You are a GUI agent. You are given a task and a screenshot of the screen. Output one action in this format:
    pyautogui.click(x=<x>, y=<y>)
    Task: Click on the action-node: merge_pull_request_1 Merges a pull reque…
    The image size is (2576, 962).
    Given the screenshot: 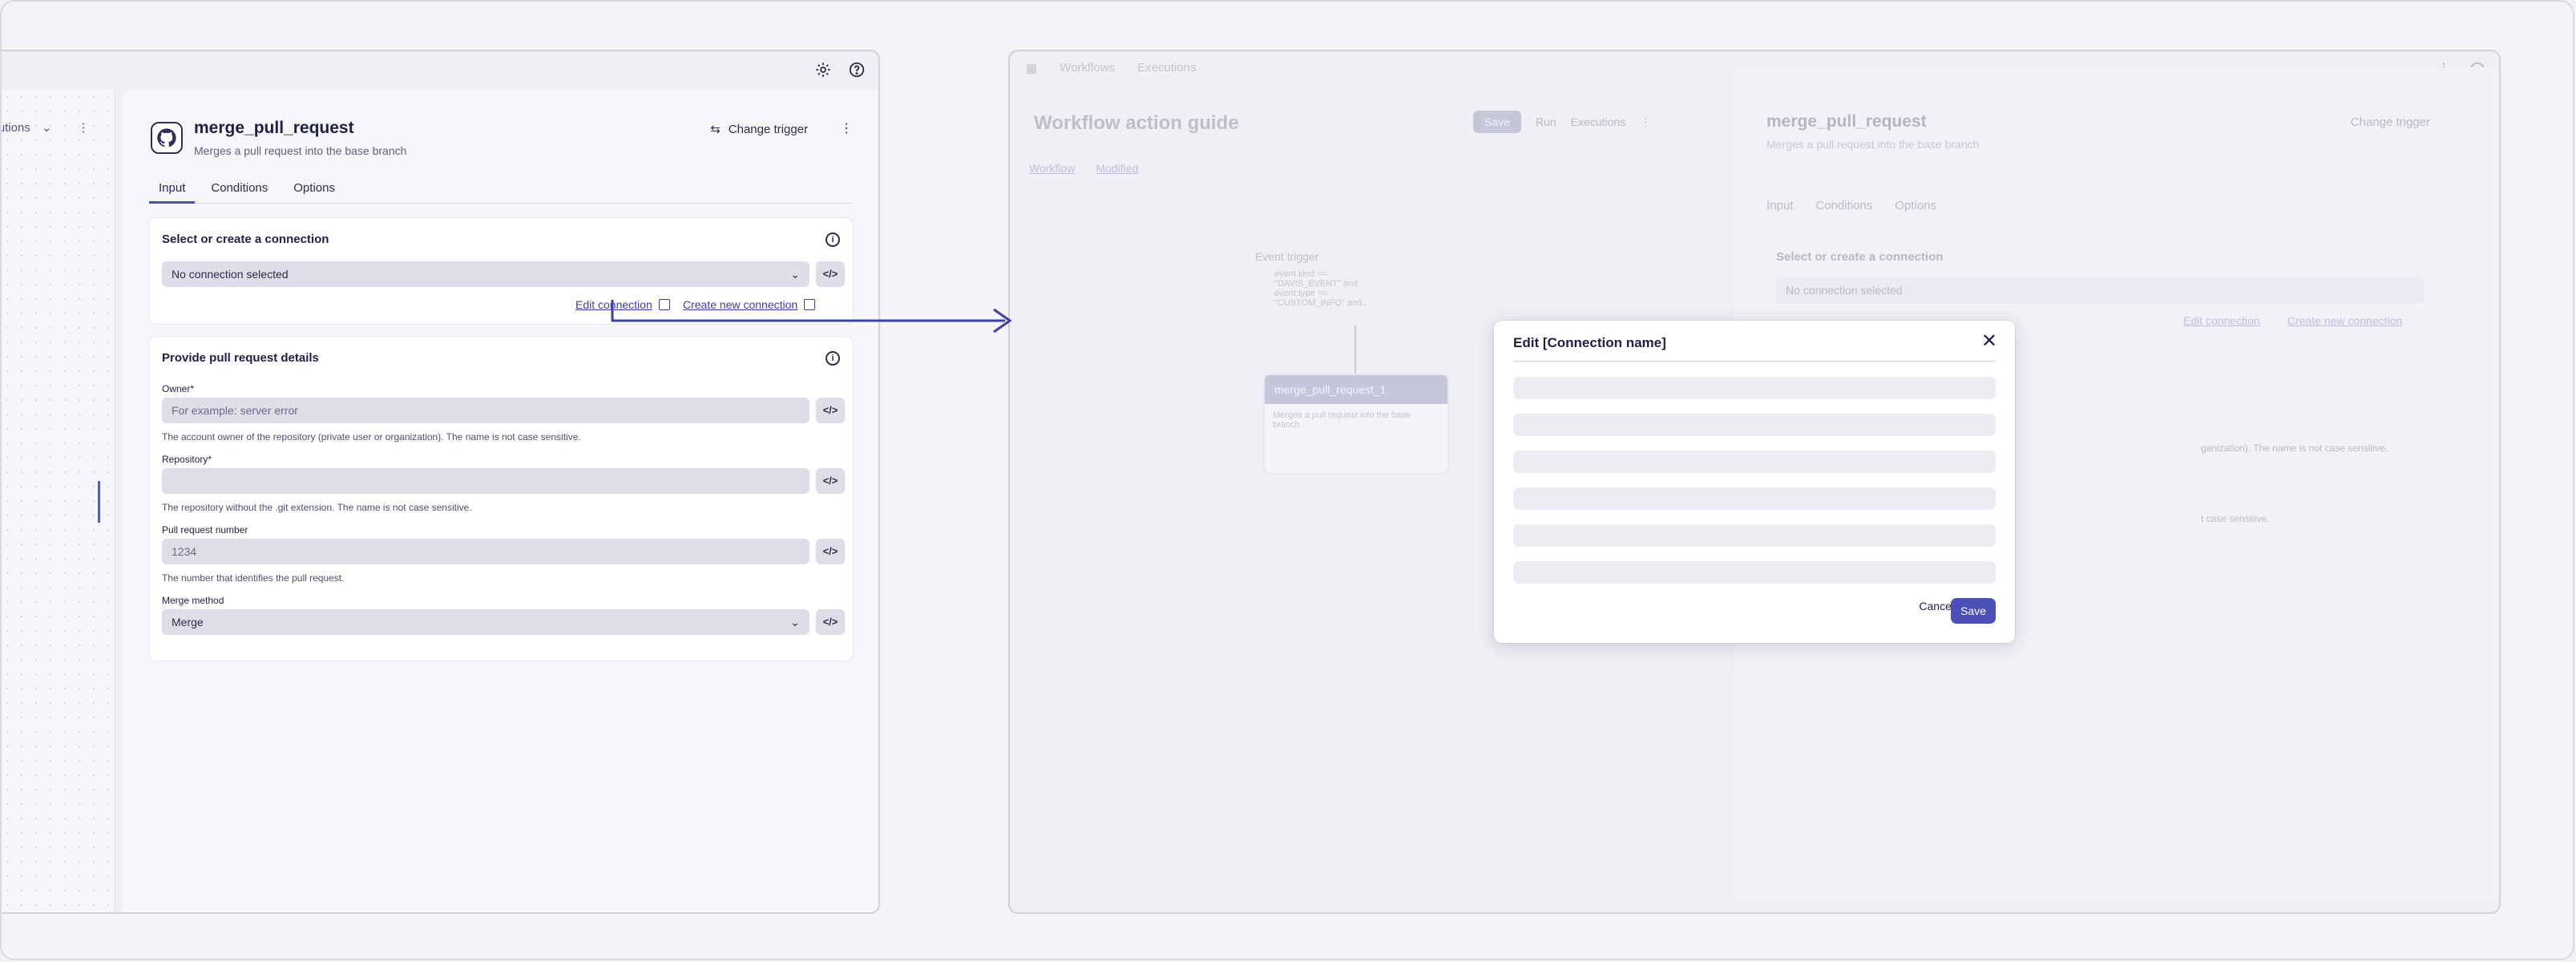 What is the action you would take?
    pyautogui.click(x=1356, y=424)
    